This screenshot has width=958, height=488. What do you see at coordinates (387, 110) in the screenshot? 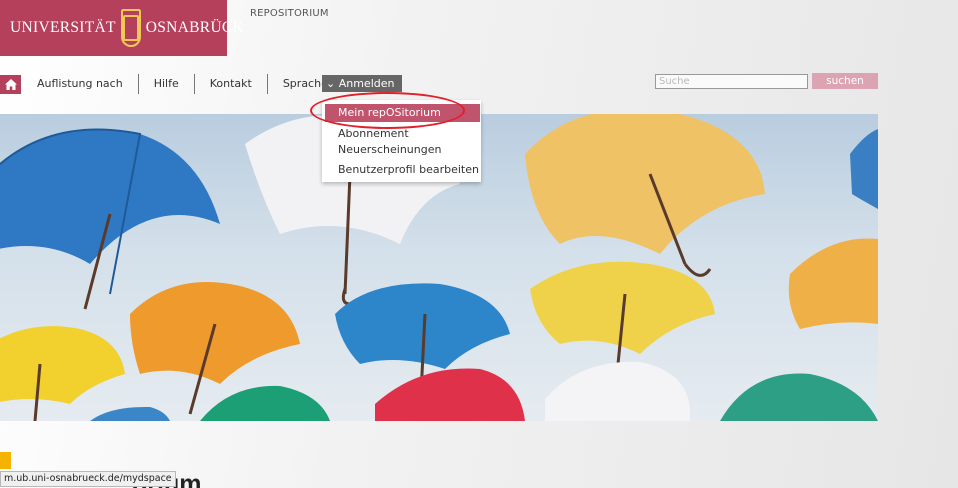
I see `highlight-ring` at bounding box center [387, 110].